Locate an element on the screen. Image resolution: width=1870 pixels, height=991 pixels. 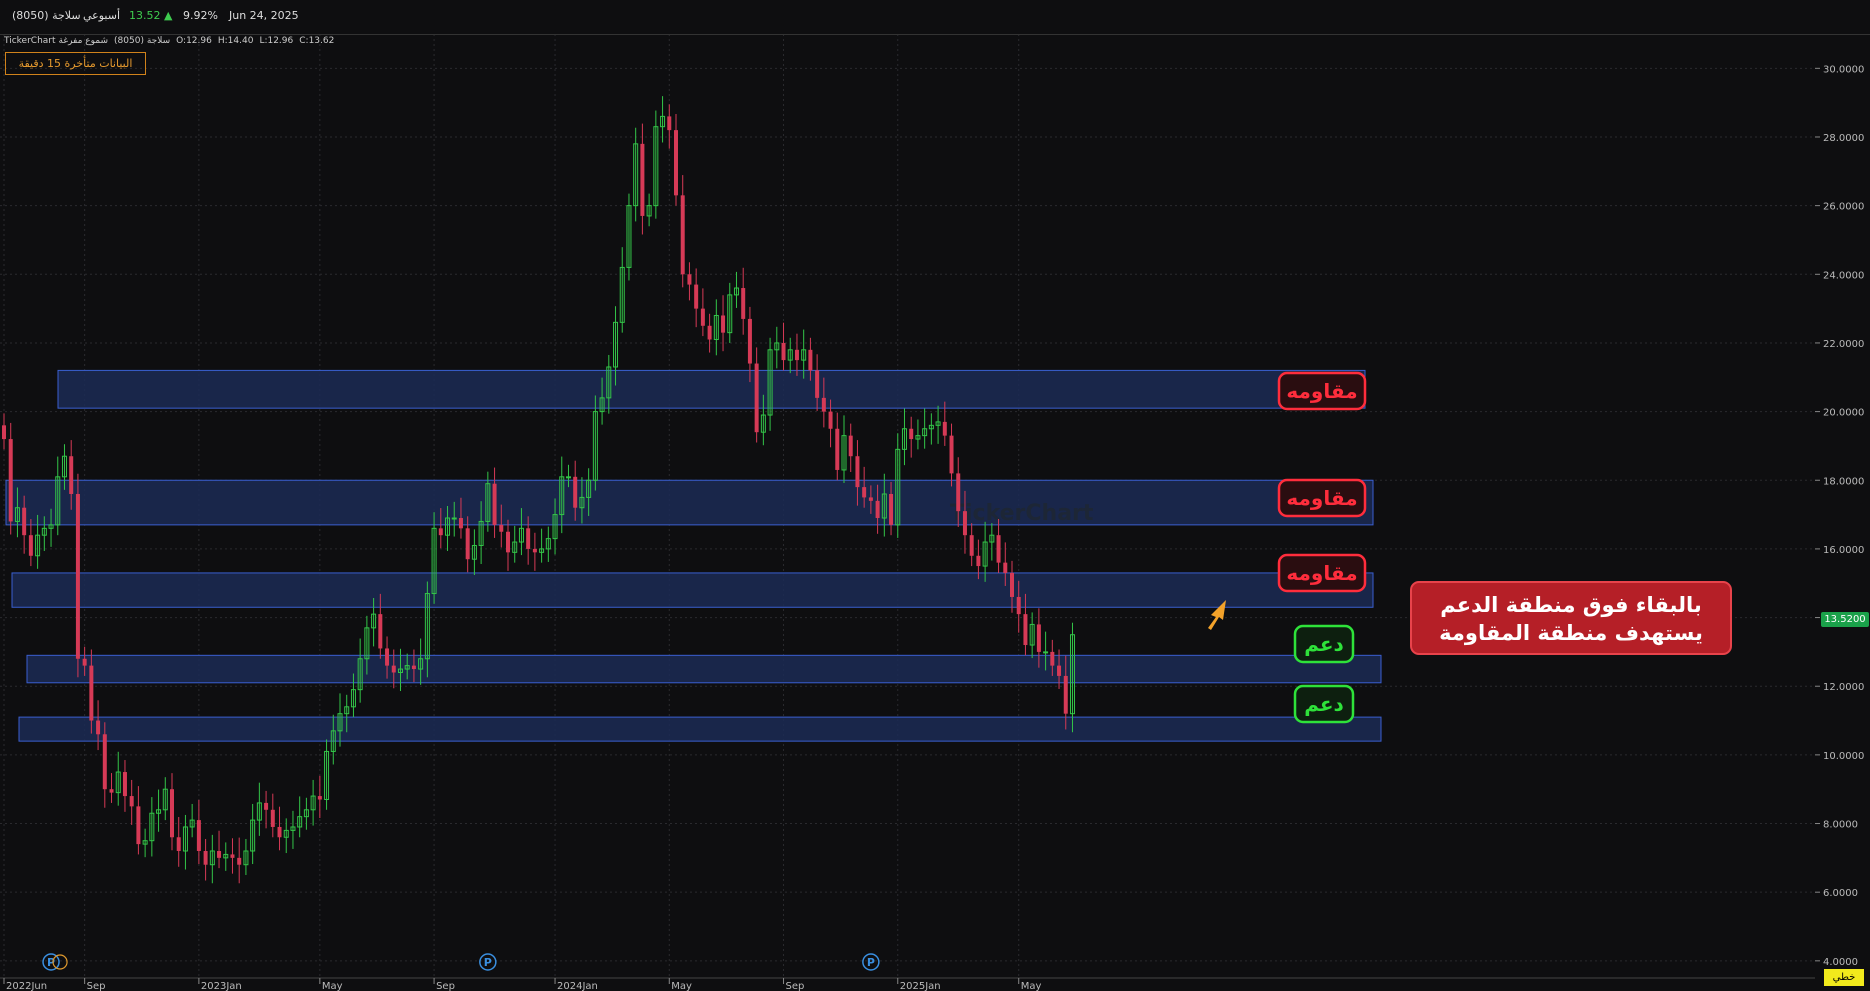
y-tick-label: 24.0000 is located at coordinates (1843, 275).